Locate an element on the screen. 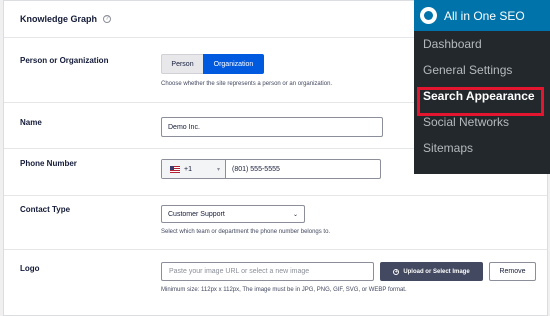  contact-type-value: Customer Support is located at coordinates (196, 214).